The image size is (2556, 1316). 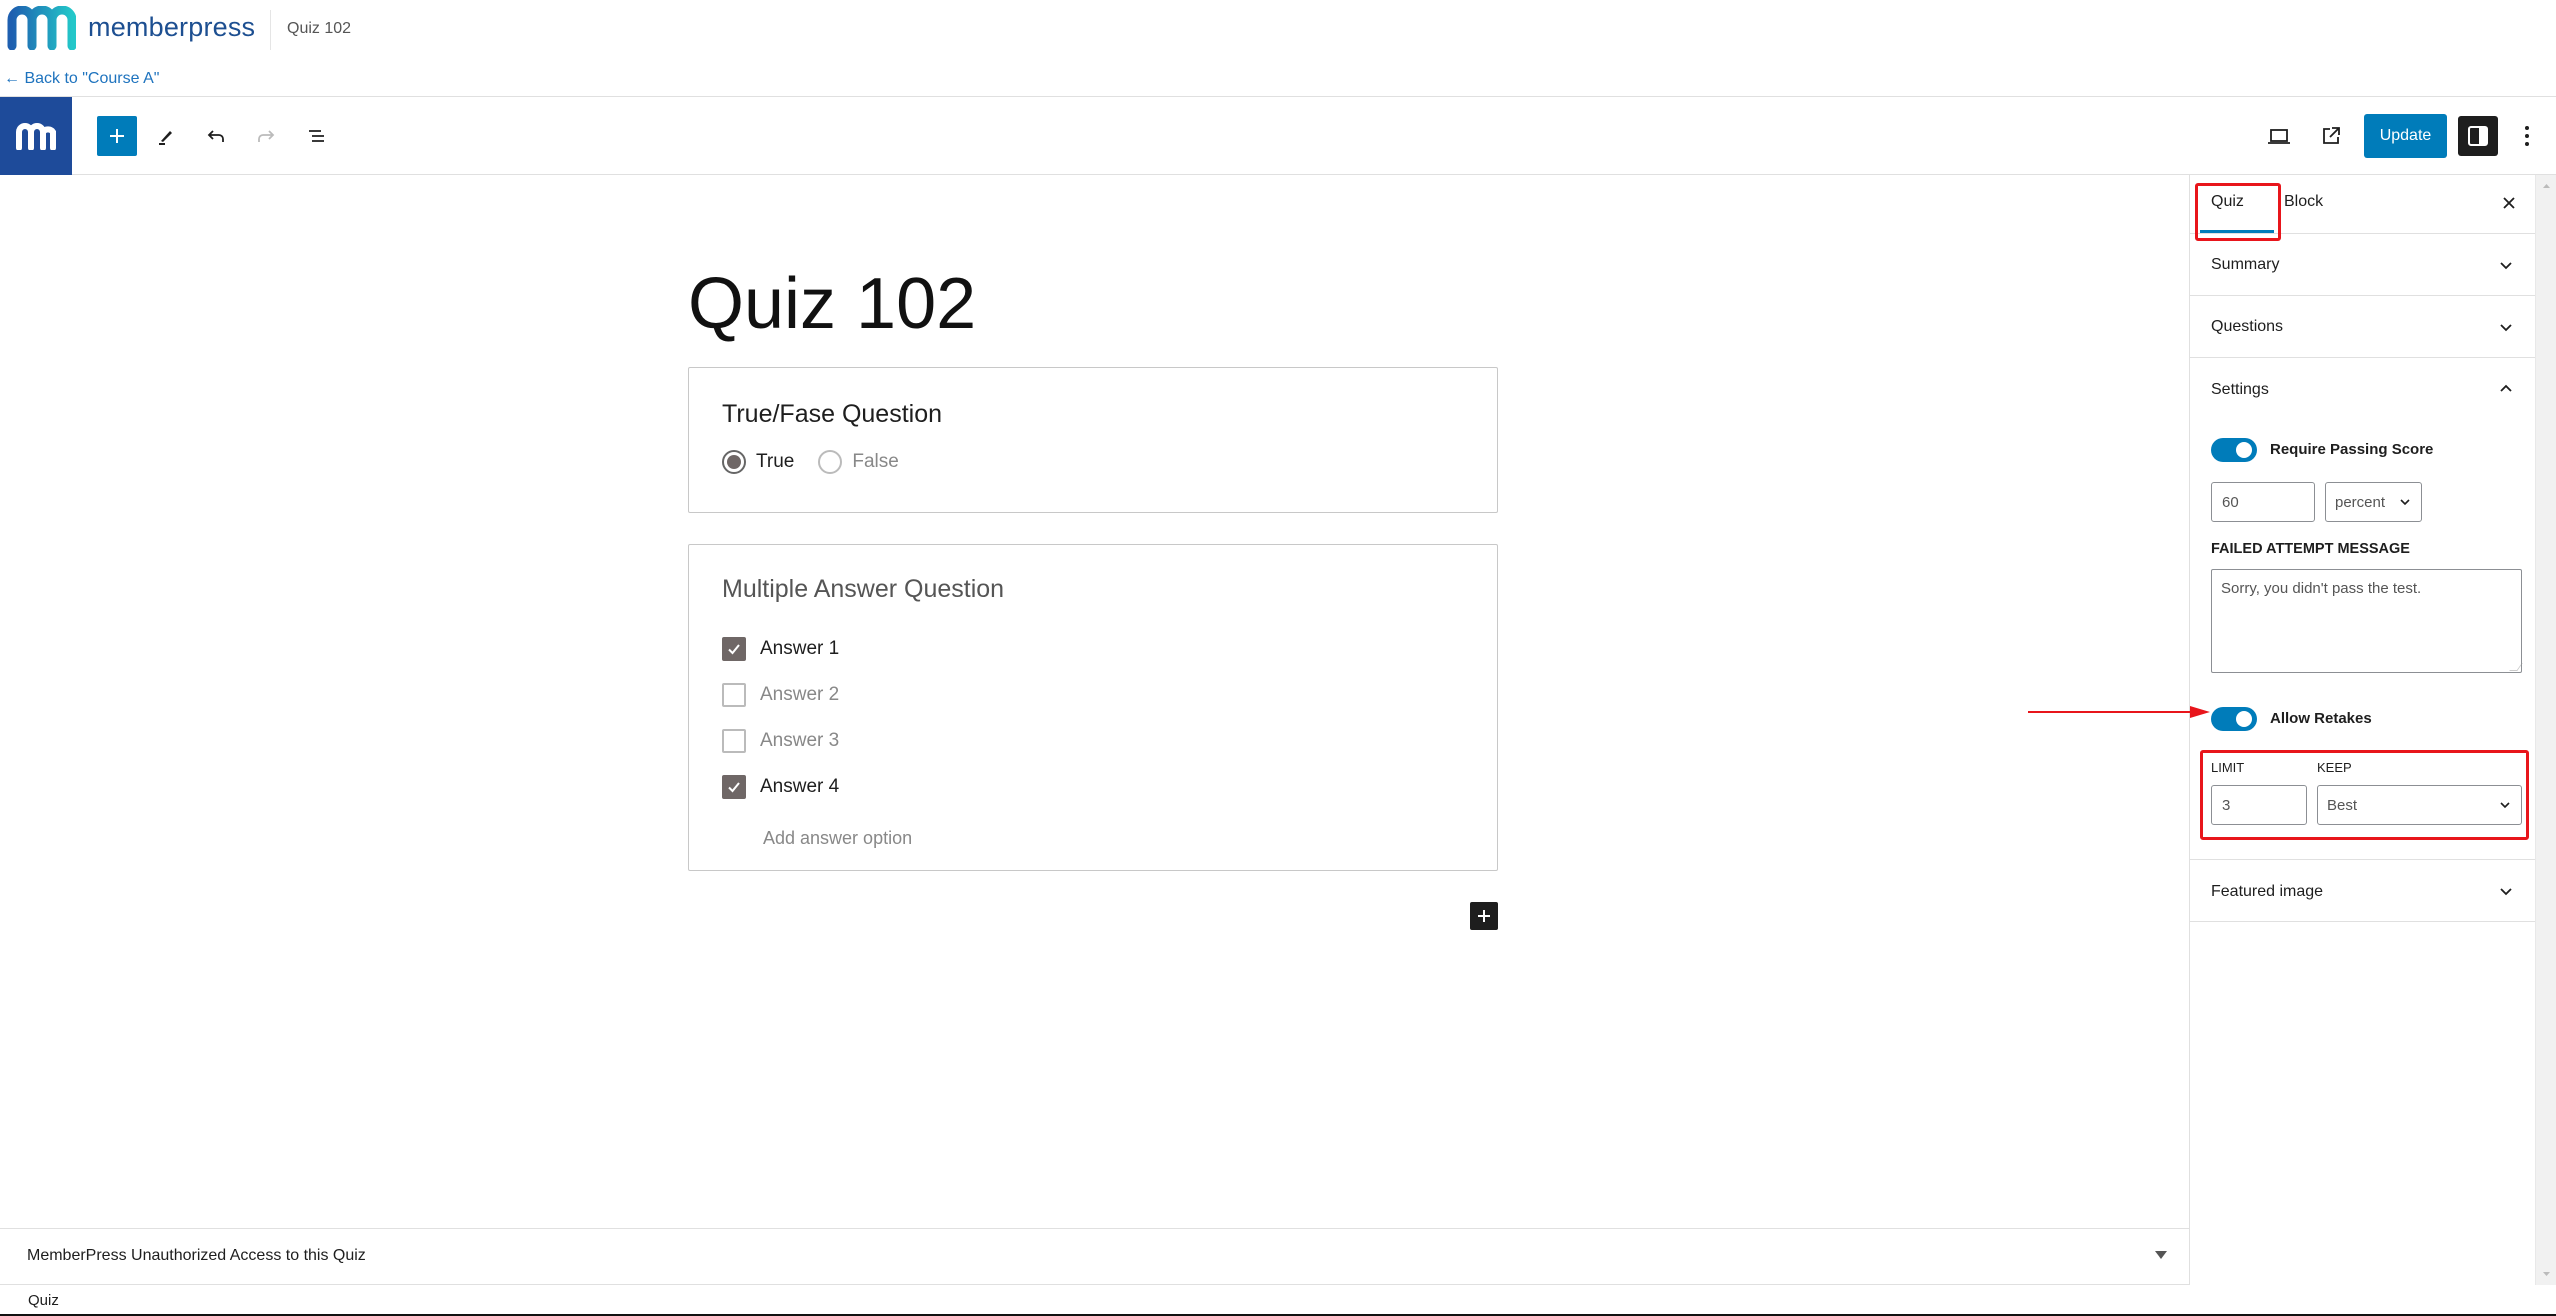 I want to click on list-view-button, so click(x=317, y=136).